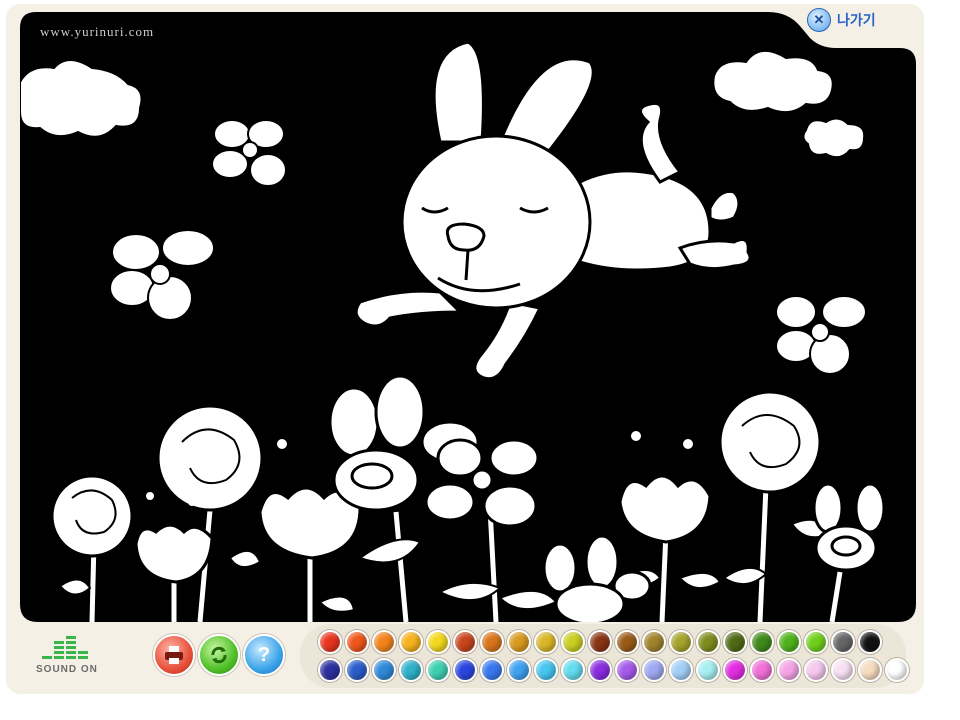  I want to click on sound-toggle: SOUND ON, so click(69, 653).